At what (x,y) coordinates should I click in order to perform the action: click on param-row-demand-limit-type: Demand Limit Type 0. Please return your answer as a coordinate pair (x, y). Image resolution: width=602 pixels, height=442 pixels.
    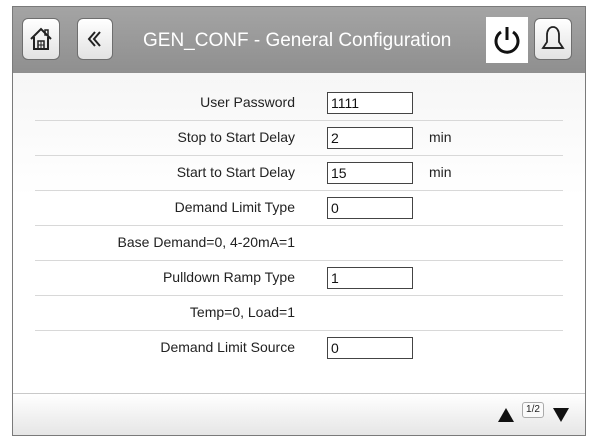
    Looking at the image, I should click on (299, 208).